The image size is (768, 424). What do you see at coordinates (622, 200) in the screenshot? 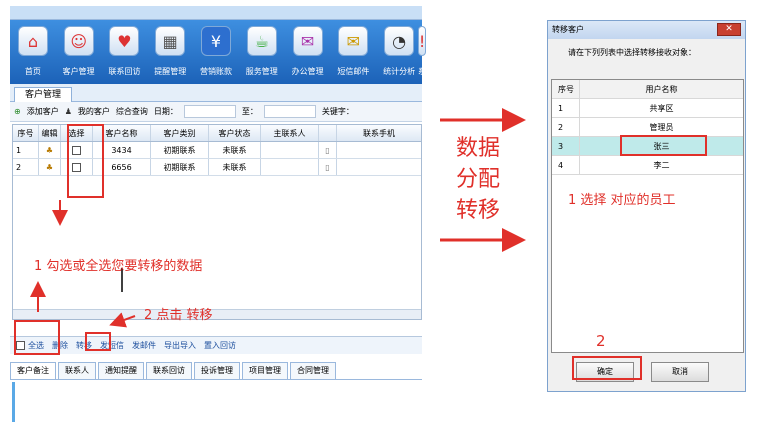
I see `step1-right-annotation: 1 选择 对应的员工` at bounding box center [622, 200].